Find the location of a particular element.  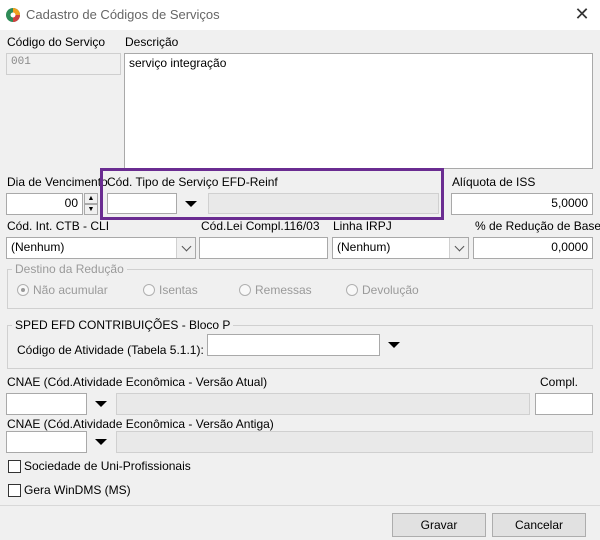

iss-field: 5,0000 is located at coordinates (522, 204).